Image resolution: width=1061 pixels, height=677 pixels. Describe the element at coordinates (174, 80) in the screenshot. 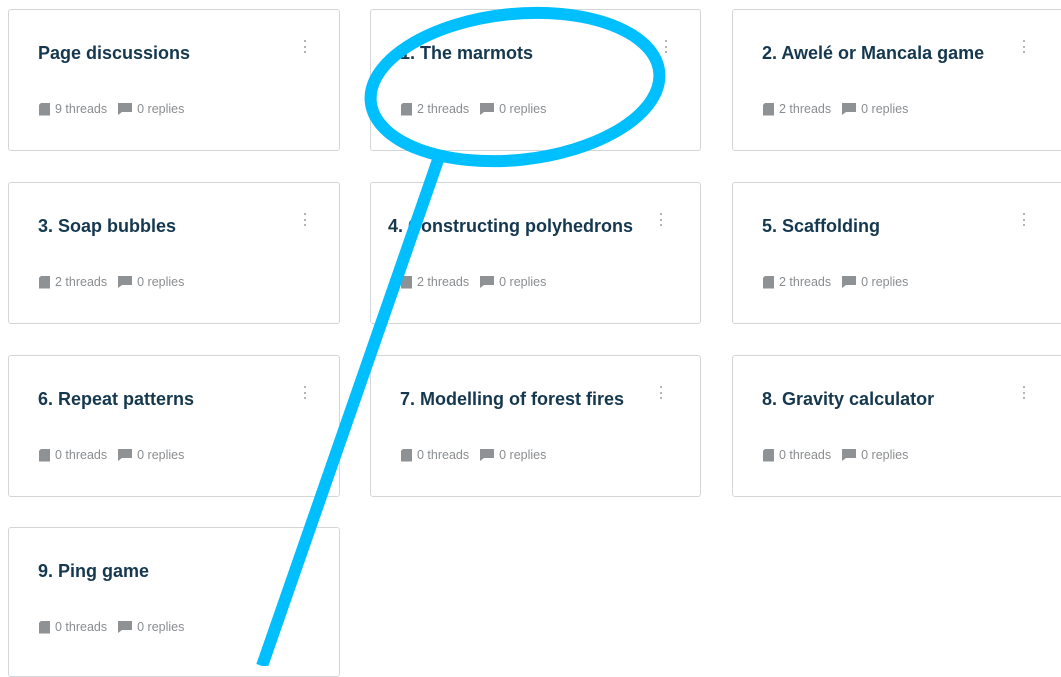

I see `discussion-card: Page discussions 9 threads 0 replies` at that location.